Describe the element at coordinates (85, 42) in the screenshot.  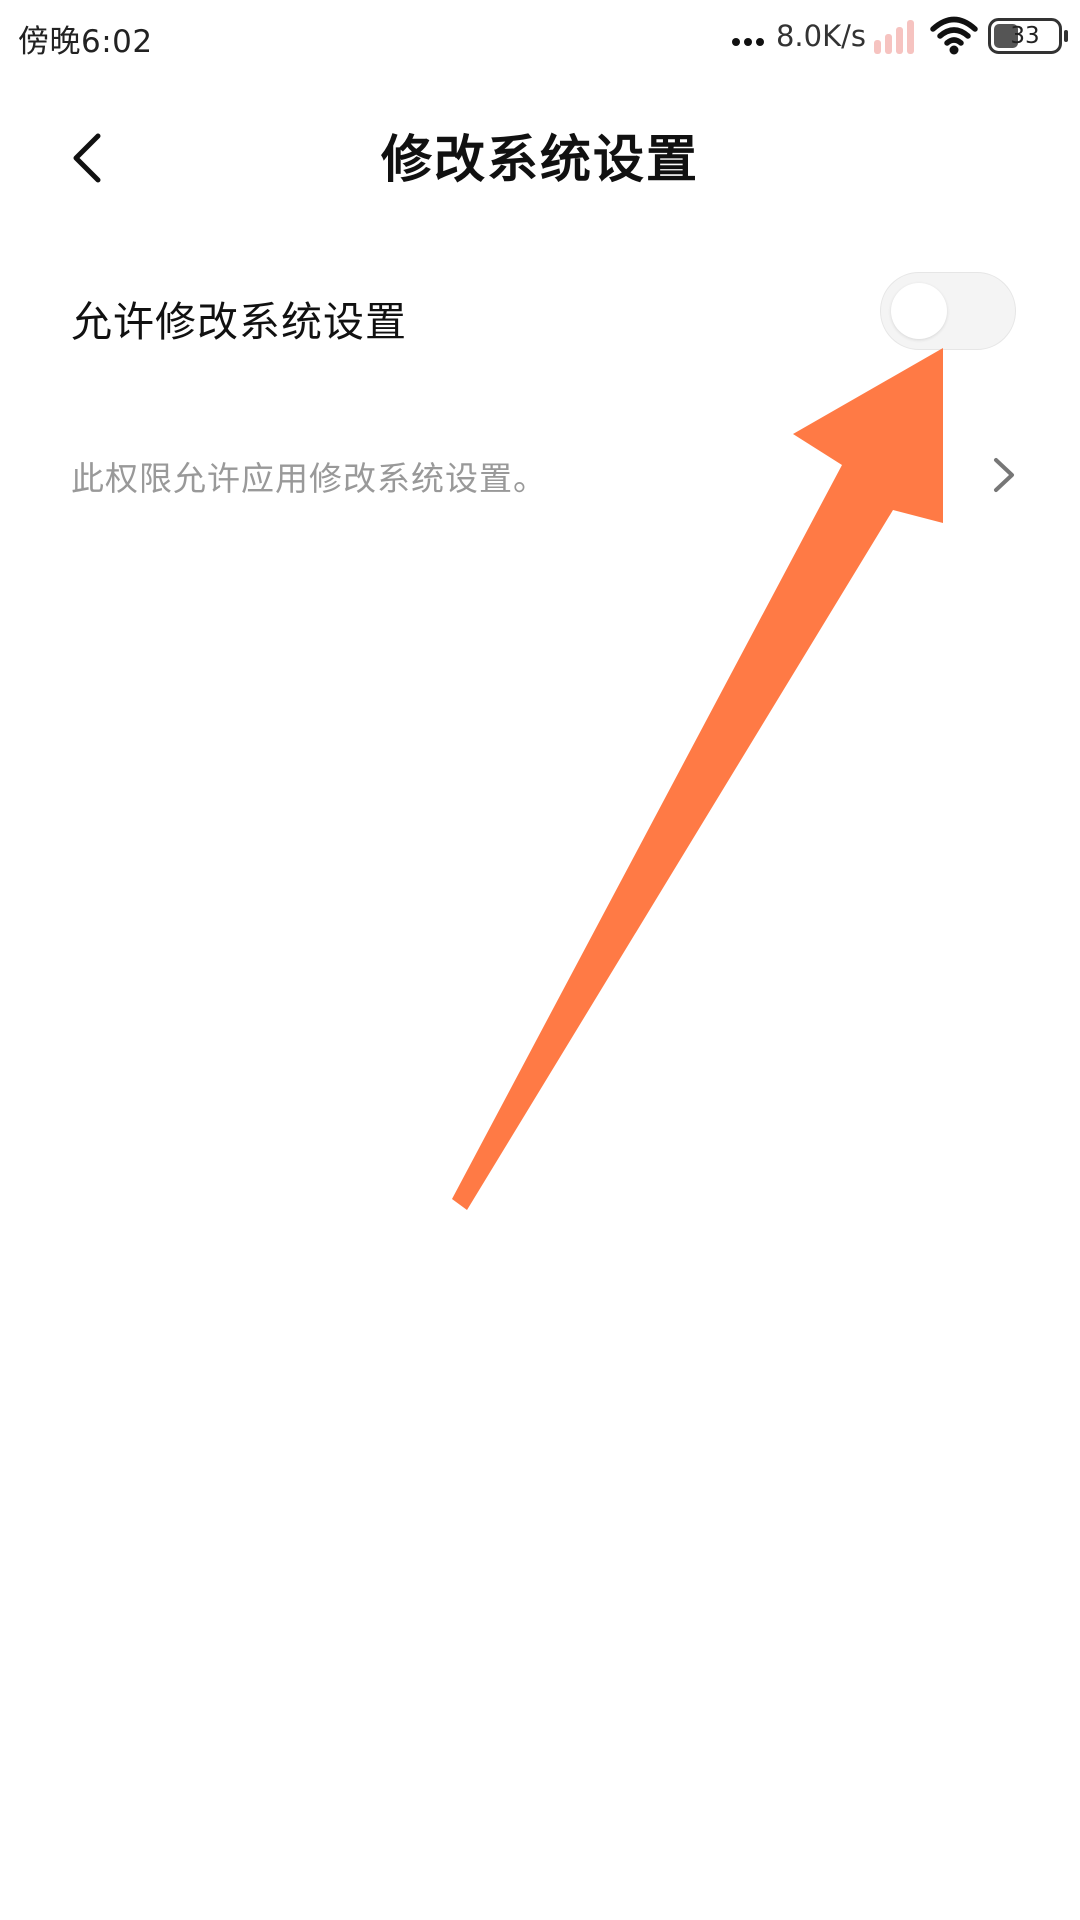
I see `status-time: 傍晚6:02` at that location.